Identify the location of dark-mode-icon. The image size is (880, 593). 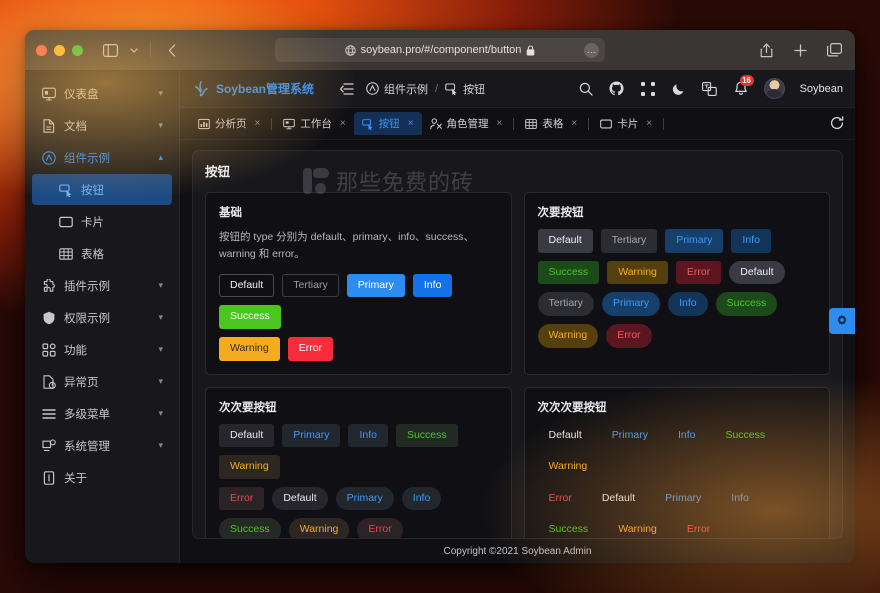
(679, 89).